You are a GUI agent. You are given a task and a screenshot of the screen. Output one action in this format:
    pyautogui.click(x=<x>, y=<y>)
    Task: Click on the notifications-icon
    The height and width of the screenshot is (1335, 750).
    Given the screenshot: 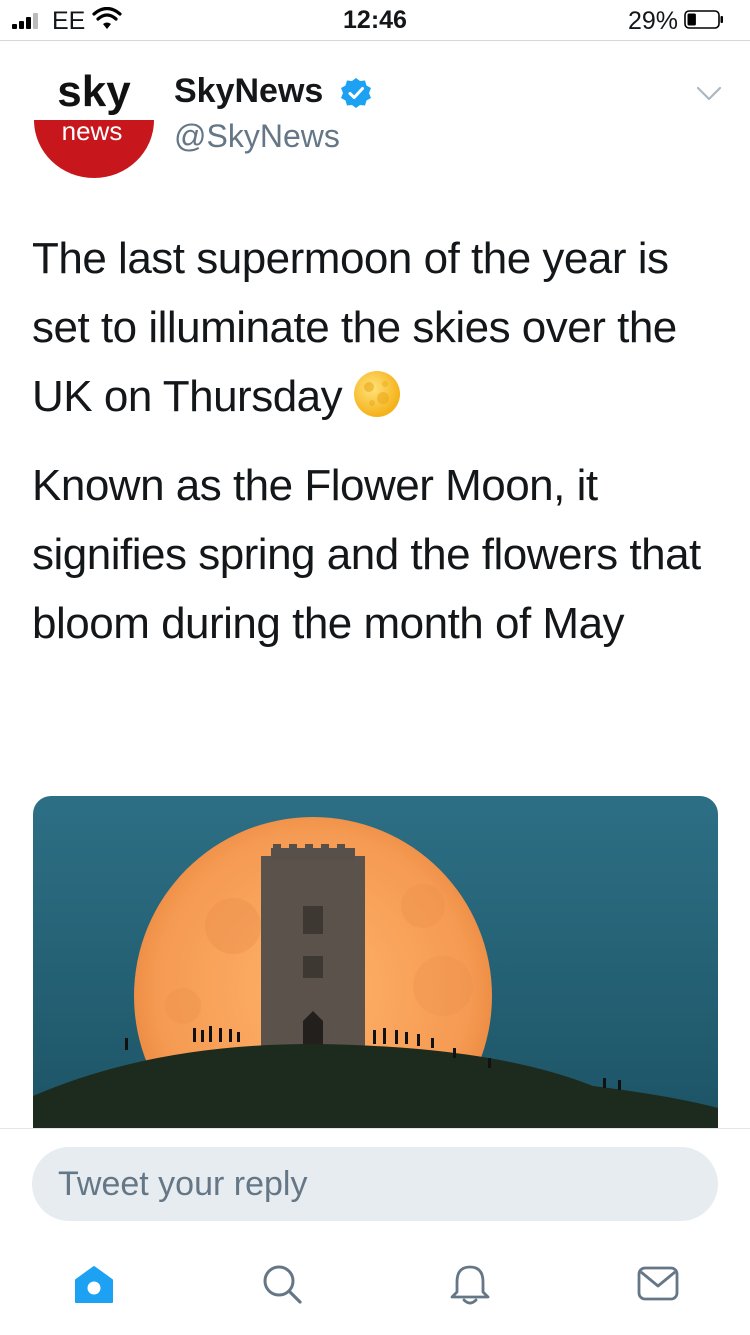 What is the action you would take?
    pyautogui.click(x=470, y=1284)
    